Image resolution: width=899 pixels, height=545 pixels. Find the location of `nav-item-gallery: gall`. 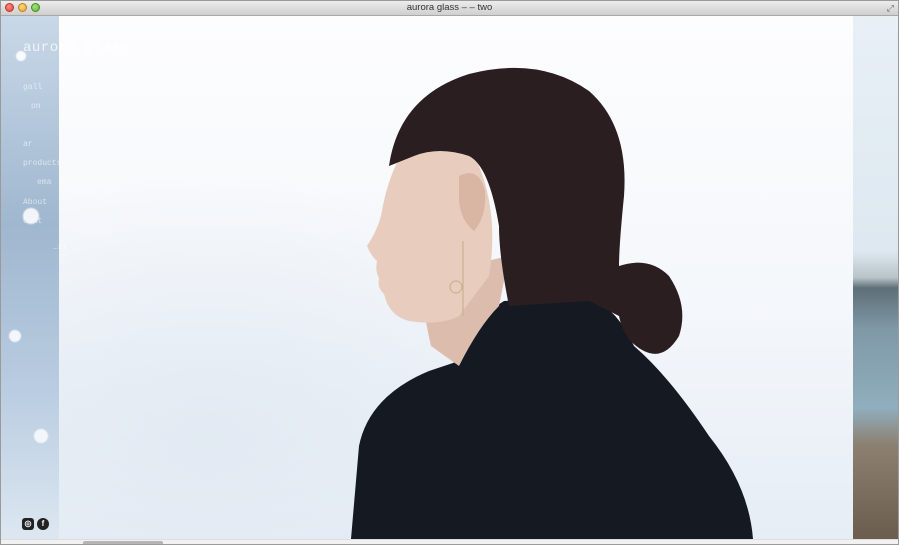

nav-item-gallery: gall is located at coordinates (32, 87).